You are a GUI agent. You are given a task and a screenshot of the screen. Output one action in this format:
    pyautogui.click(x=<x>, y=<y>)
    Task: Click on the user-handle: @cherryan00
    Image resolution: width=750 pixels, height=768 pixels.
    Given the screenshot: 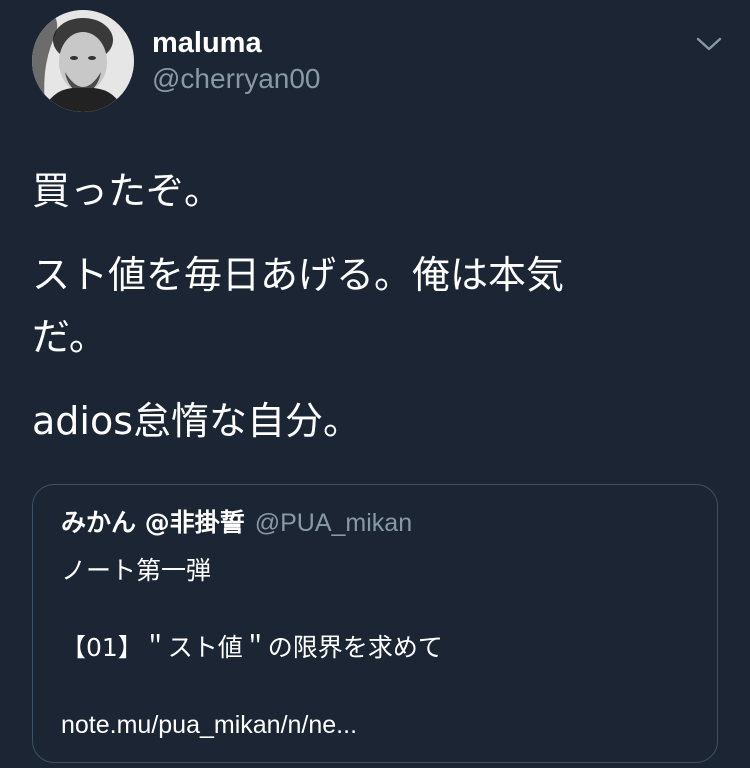 What is the action you would take?
    pyautogui.click(x=236, y=79)
    